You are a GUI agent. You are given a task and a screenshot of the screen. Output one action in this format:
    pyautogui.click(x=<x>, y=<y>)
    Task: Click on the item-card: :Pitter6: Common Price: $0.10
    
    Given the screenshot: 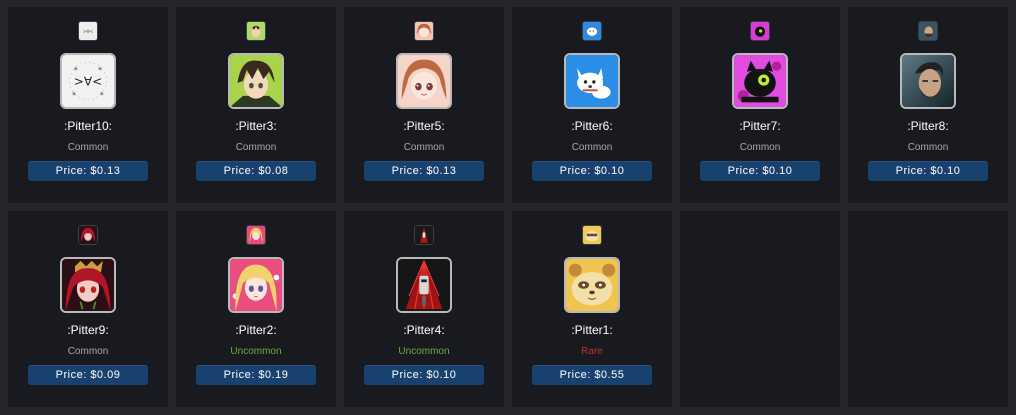 What is the action you would take?
    pyautogui.click(x=592, y=105)
    